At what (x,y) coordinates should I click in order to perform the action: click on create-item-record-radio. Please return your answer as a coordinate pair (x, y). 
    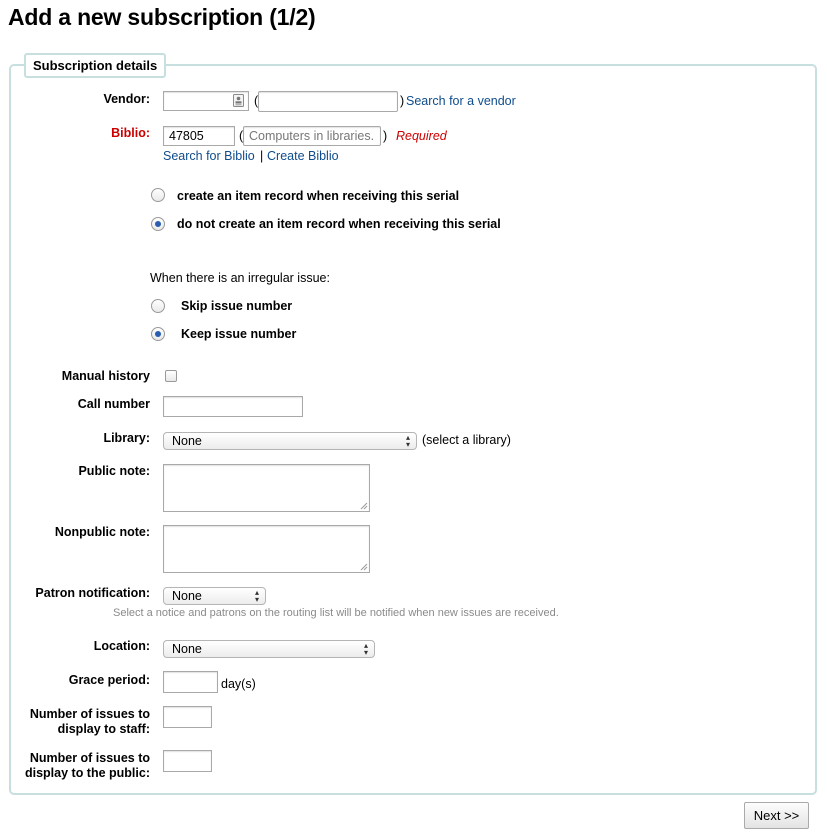
    Looking at the image, I should click on (158, 195).